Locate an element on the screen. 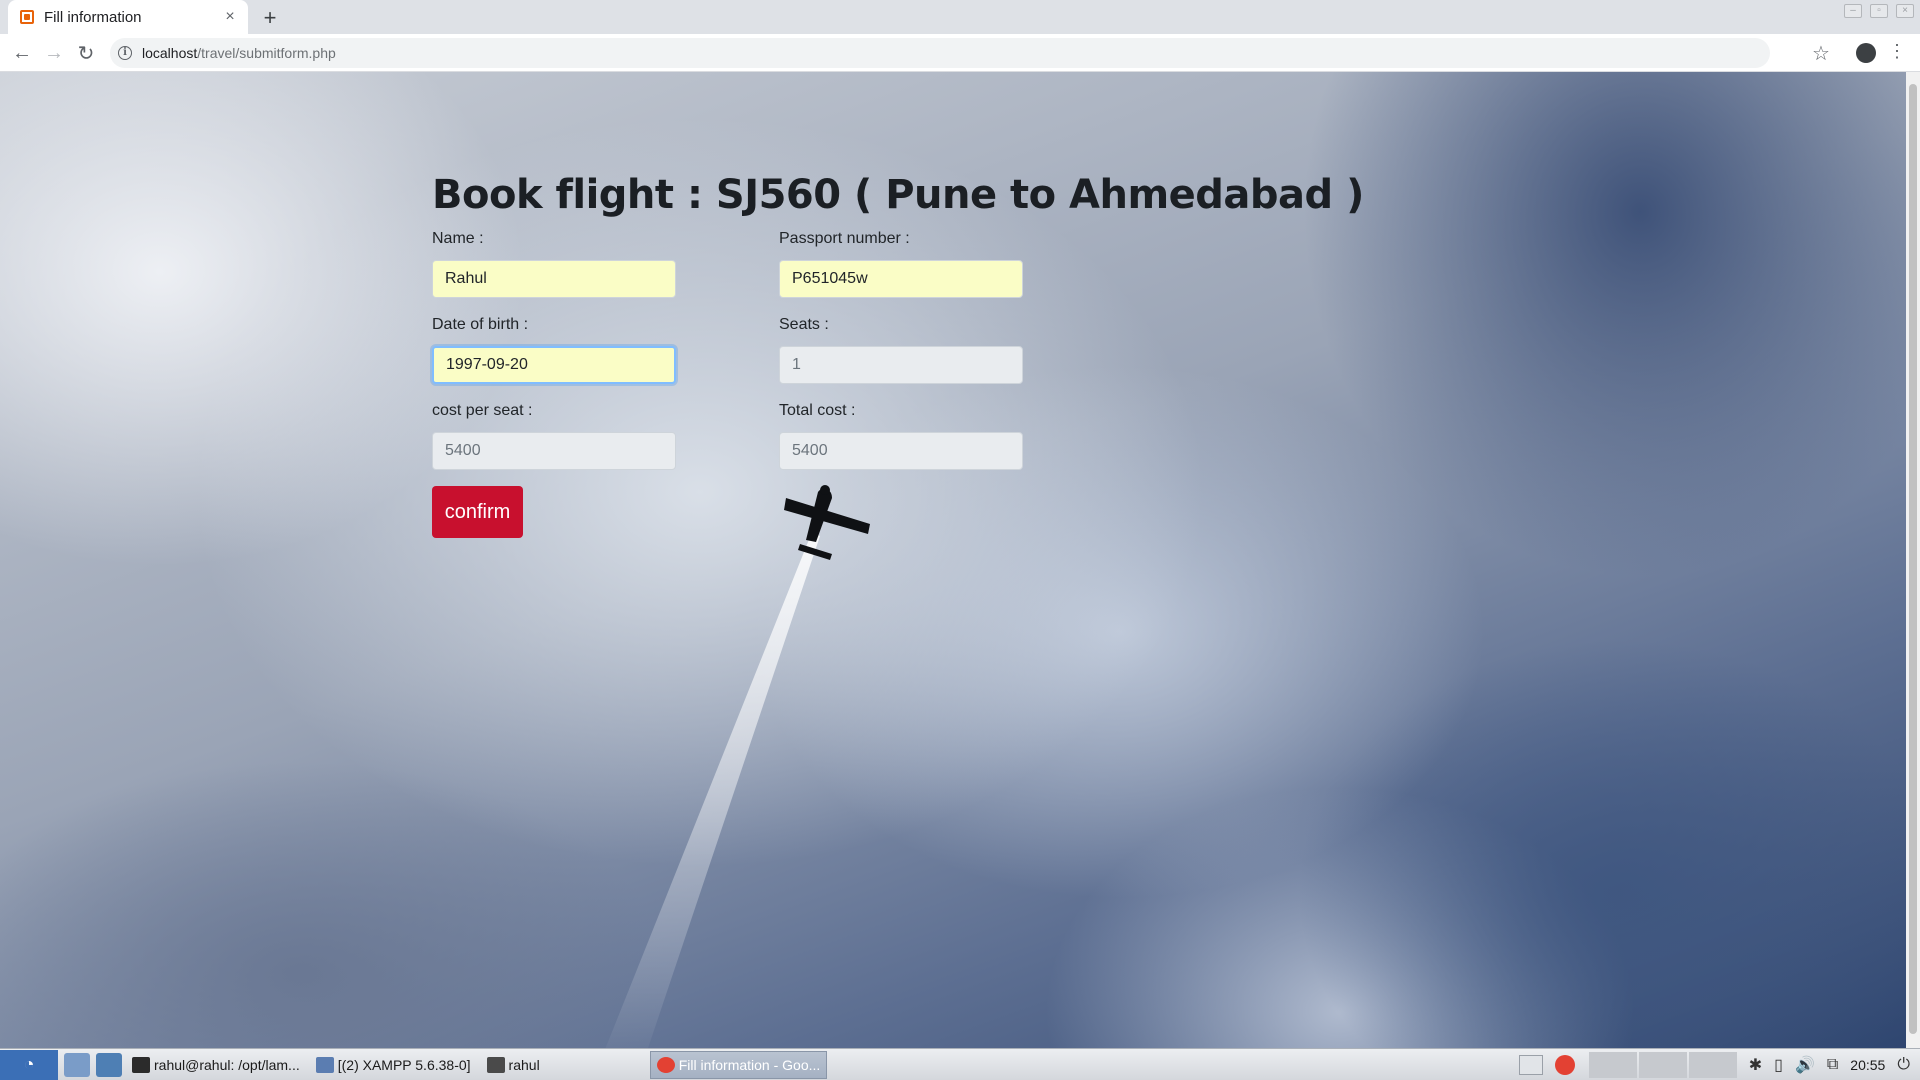 The height and width of the screenshot is (1080, 1920). battery-icon: ▯ is located at coordinates (1778, 1065).